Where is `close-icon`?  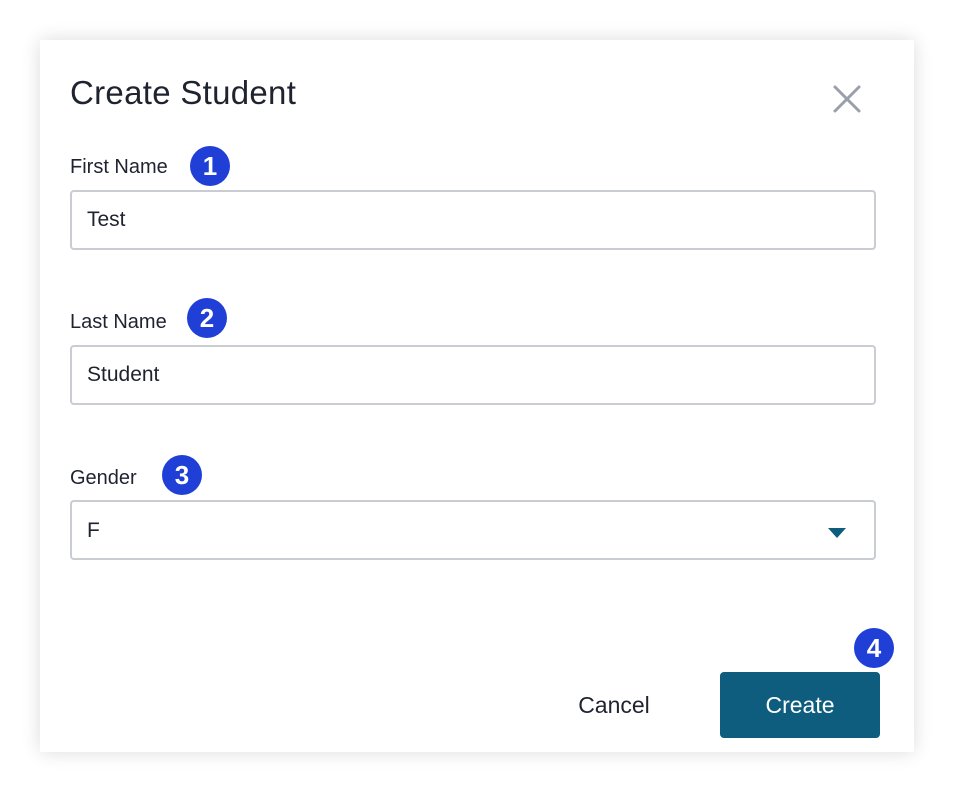 close-icon is located at coordinates (847, 99).